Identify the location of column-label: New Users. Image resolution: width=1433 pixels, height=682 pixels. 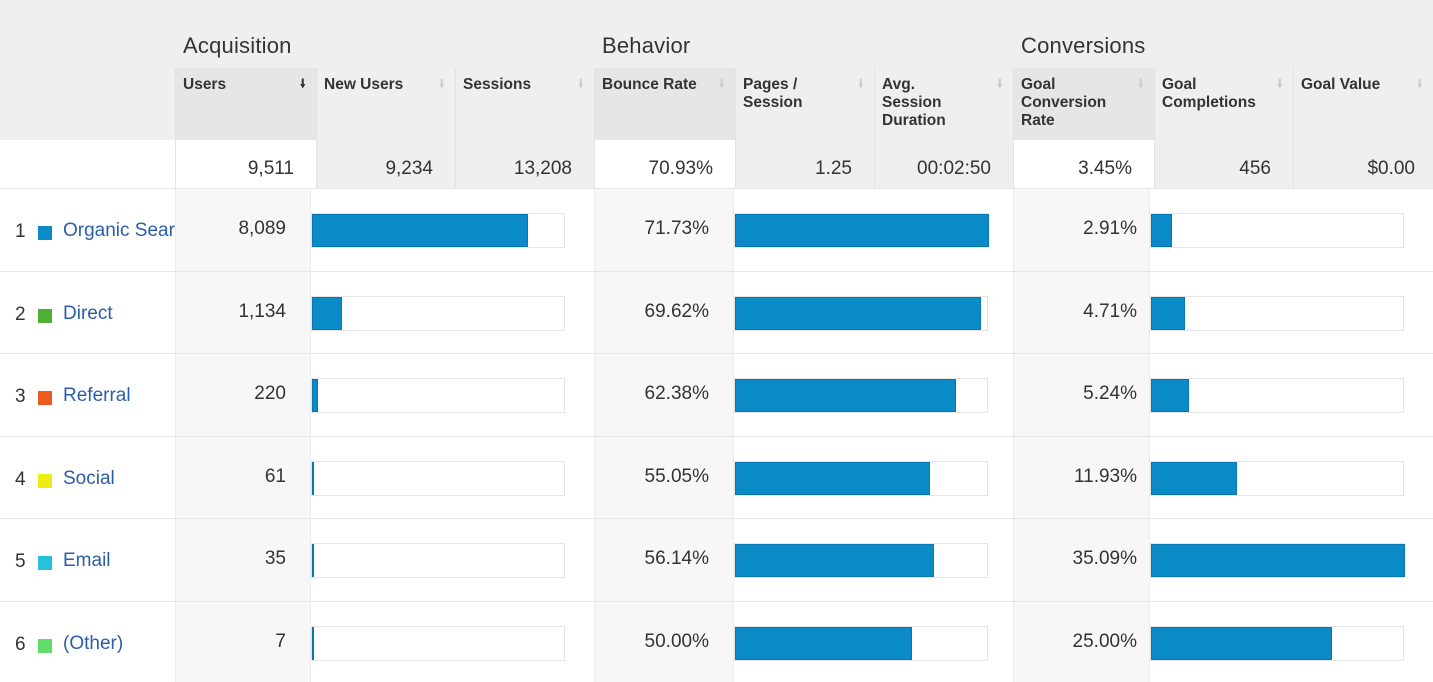
(364, 84).